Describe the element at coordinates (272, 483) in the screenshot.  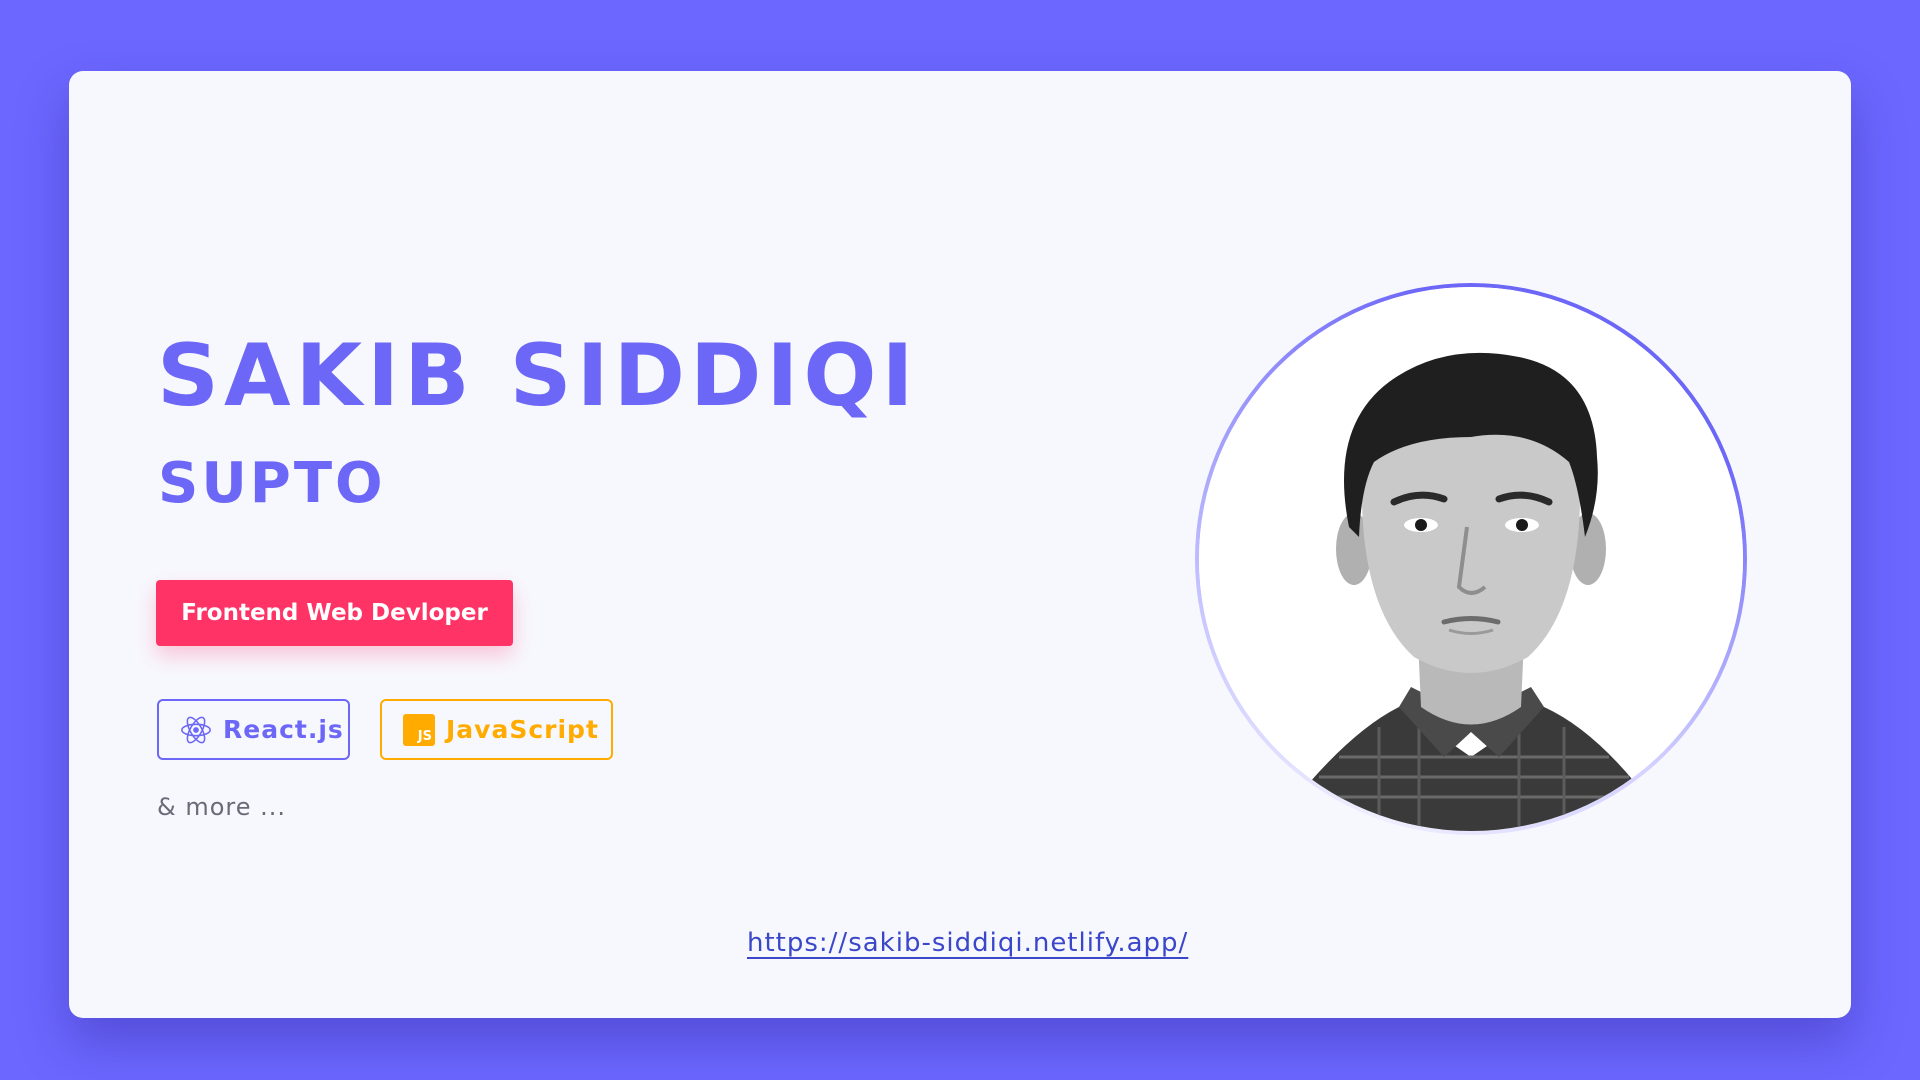
I see `nickname: SUPTO` at that location.